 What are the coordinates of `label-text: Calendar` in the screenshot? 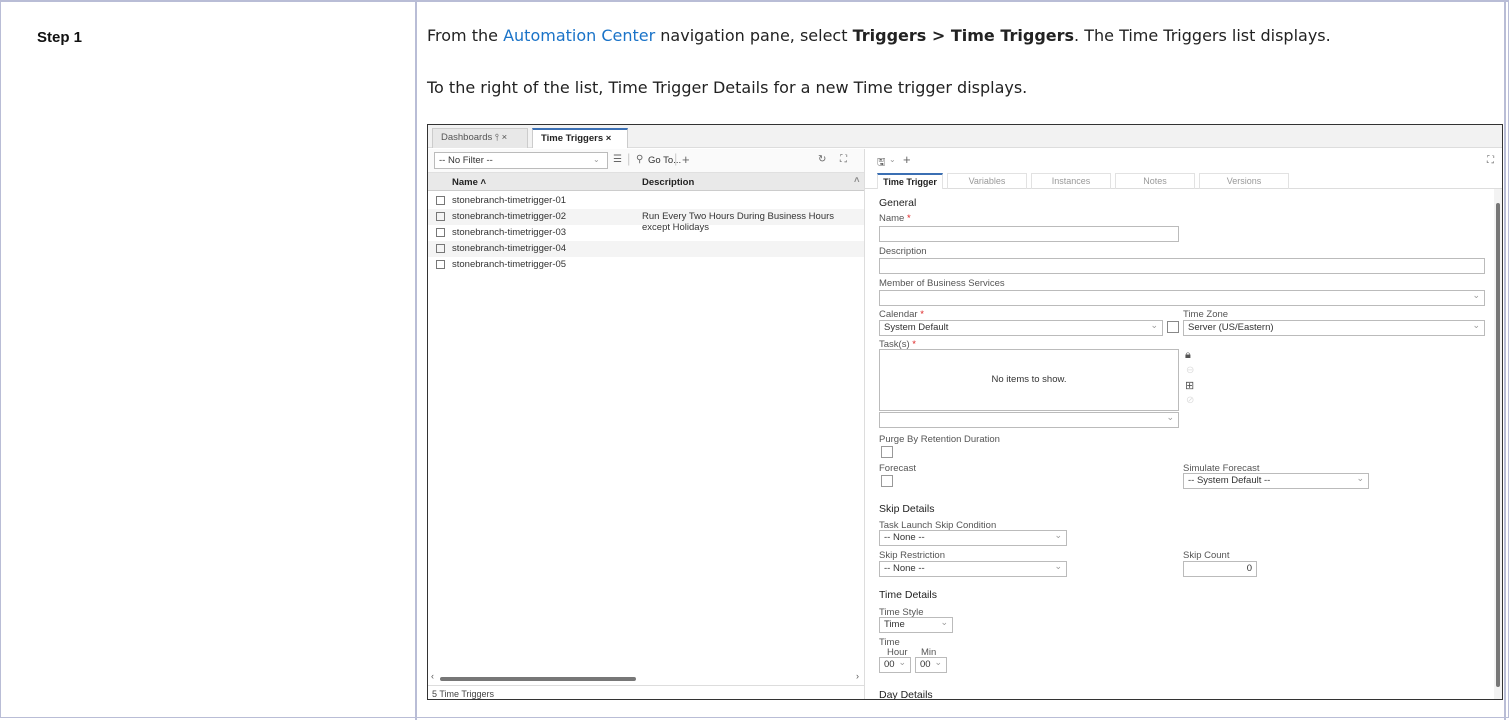 It's located at (898, 314).